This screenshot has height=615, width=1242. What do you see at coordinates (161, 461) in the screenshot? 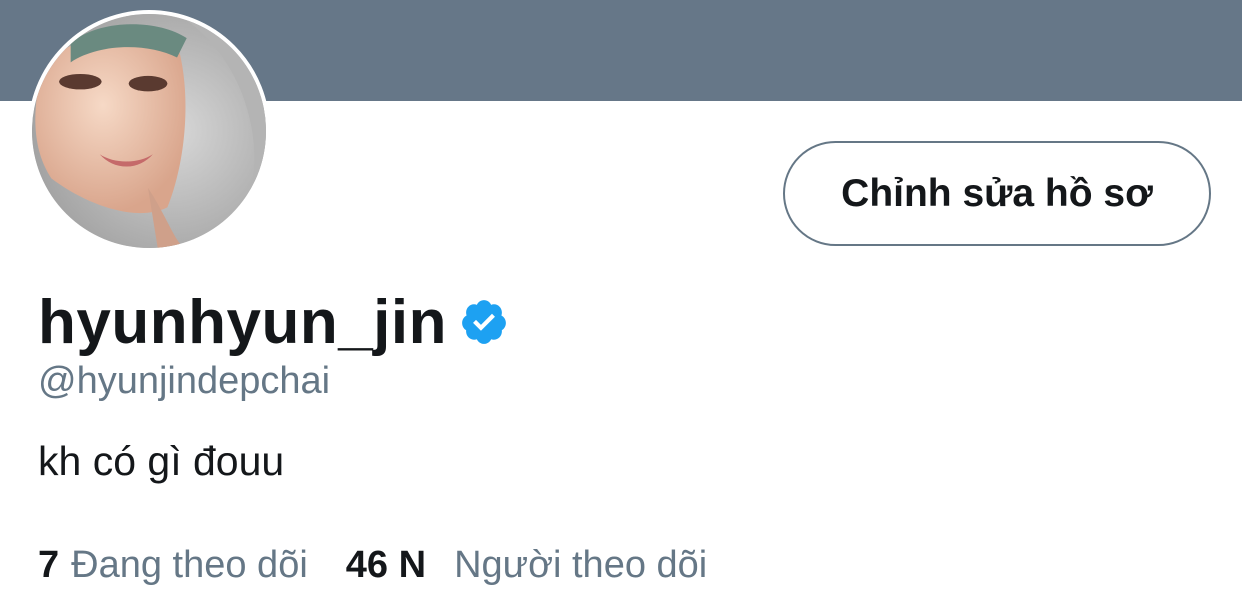
I see `profile-bio: kh có gì đouu` at bounding box center [161, 461].